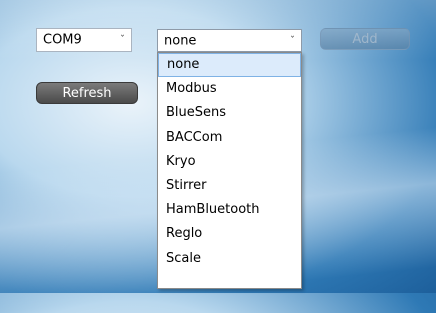 The height and width of the screenshot is (313, 436). Describe the element at coordinates (229, 259) in the screenshot. I see `dropdown-option: Scale` at that location.